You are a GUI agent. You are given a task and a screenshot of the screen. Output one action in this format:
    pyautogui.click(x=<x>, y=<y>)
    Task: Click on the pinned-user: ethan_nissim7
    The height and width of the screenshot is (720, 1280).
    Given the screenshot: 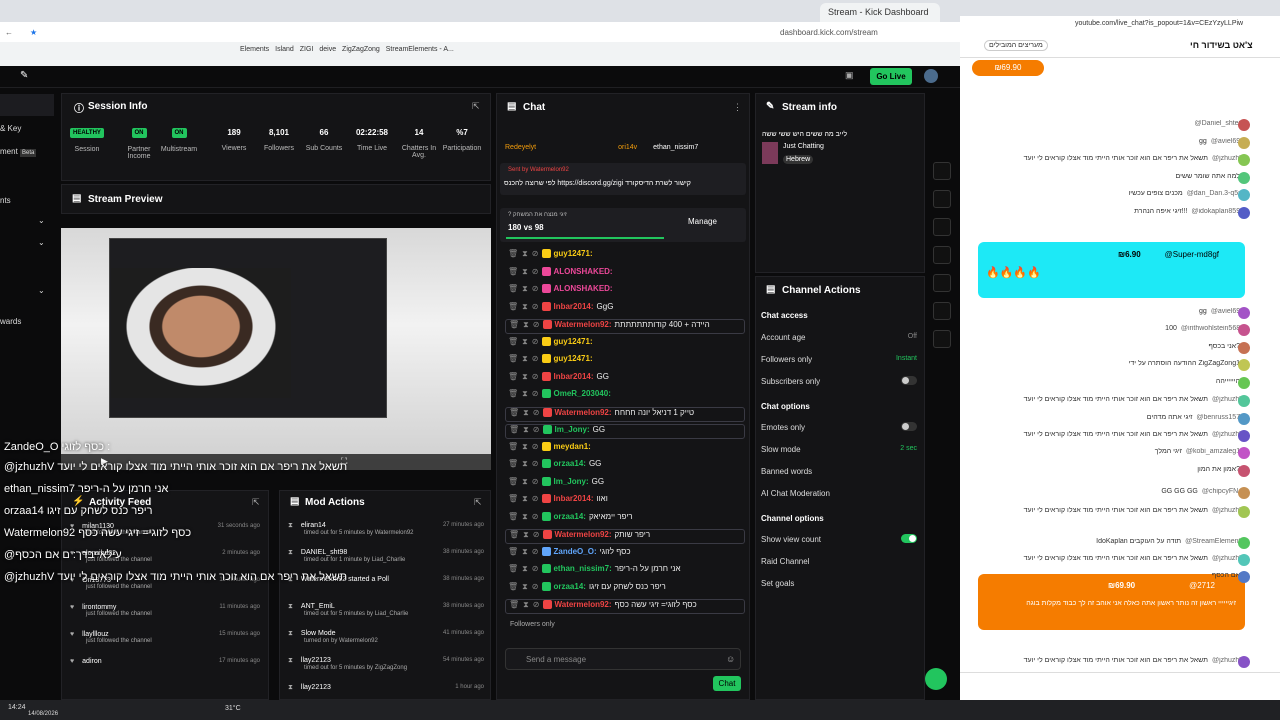 What is the action you would take?
    pyautogui.click(x=675, y=147)
    